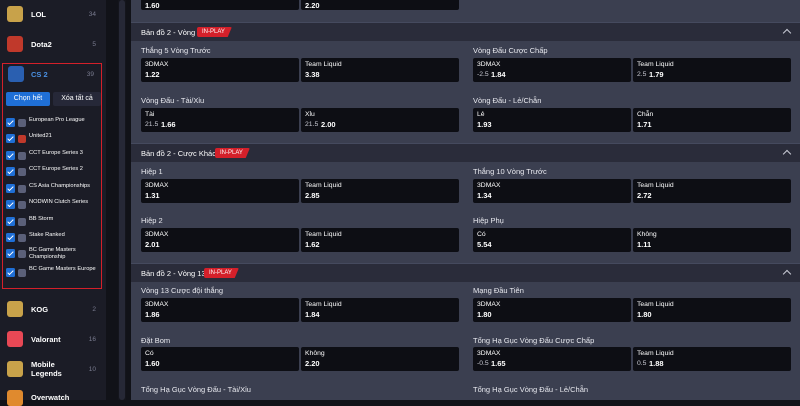 The image size is (800, 406). What do you see at coordinates (484, 244) in the screenshot?
I see `odds-value: 5.54` at bounding box center [484, 244].